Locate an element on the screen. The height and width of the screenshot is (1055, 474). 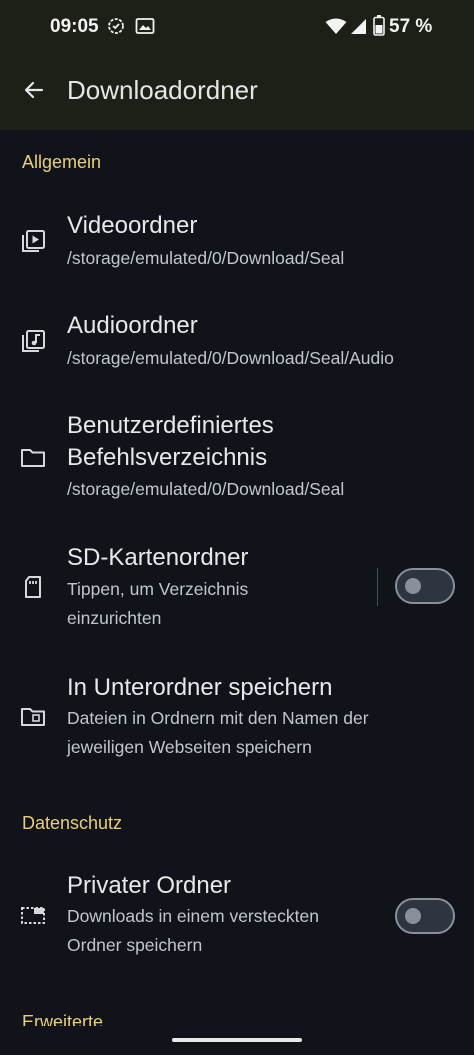
image-icon is located at coordinates (145, 28).